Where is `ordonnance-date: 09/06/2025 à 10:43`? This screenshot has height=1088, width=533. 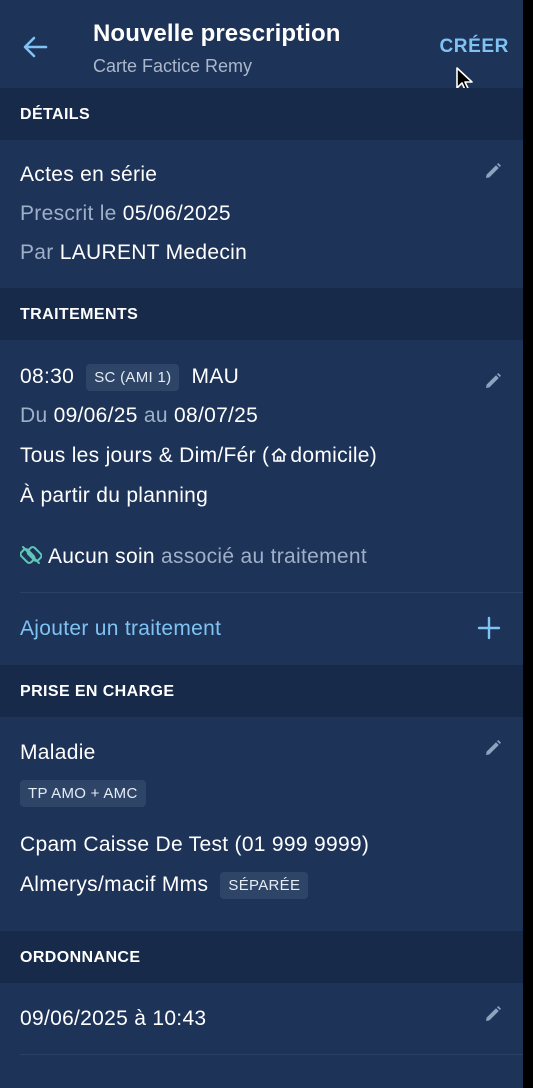
ordonnance-date: 09/06/2025 à 10:43 is located at coordinates (113, 1018).